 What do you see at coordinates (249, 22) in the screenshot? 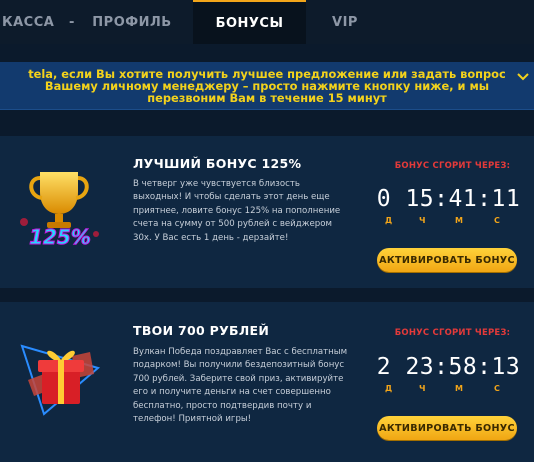
I see `tab-bonuses: БОНУСЫ` at bounding box center [249, 22].